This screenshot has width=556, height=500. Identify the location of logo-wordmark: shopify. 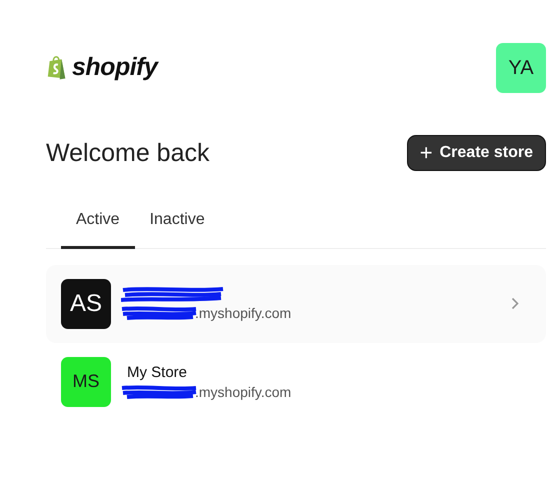
(115, 67).